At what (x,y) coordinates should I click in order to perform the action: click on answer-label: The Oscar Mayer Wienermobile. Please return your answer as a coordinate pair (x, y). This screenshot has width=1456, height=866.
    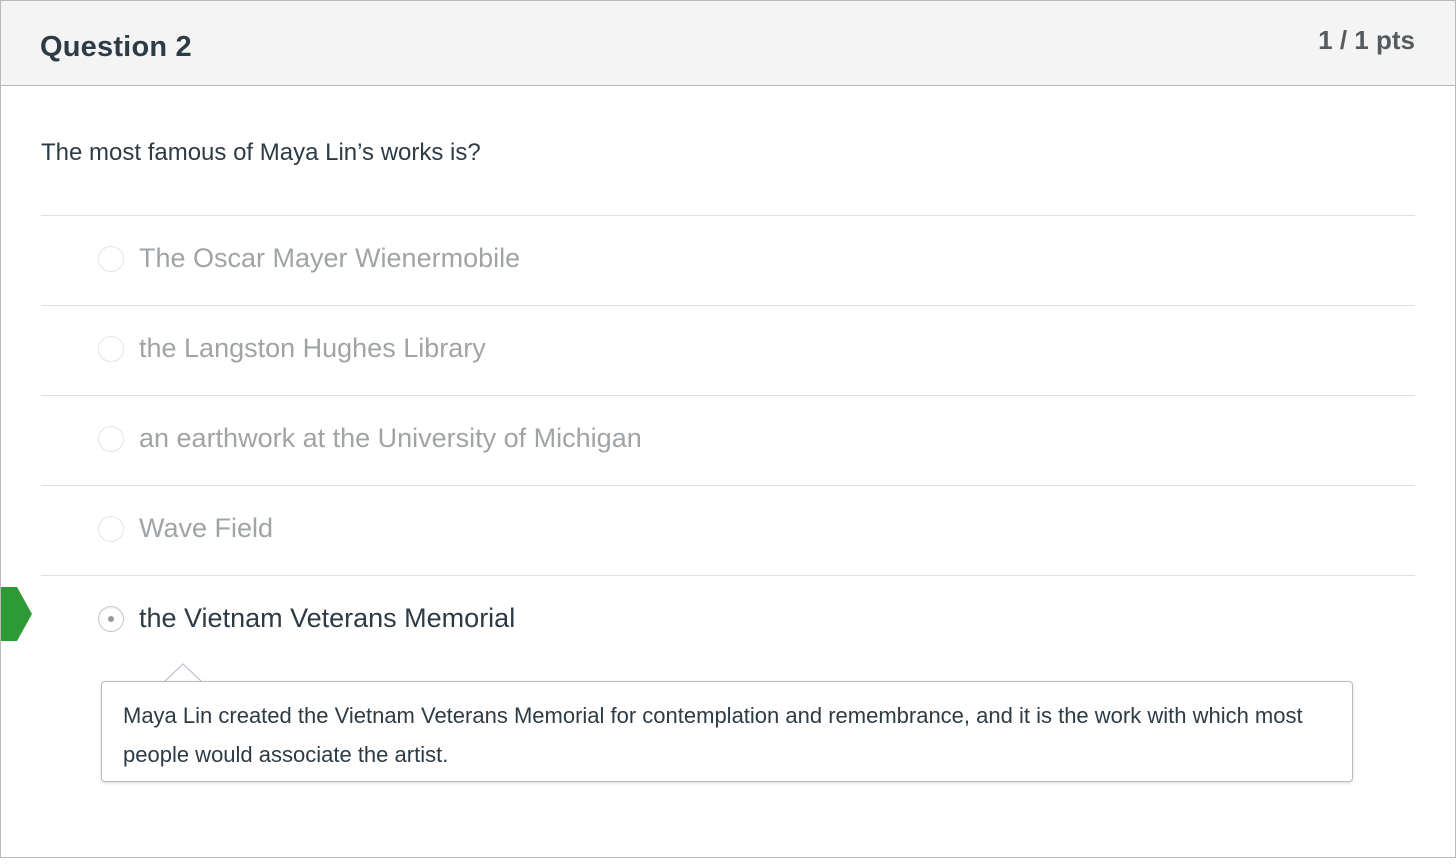
    Looking at the image, I should click on (330, 258).